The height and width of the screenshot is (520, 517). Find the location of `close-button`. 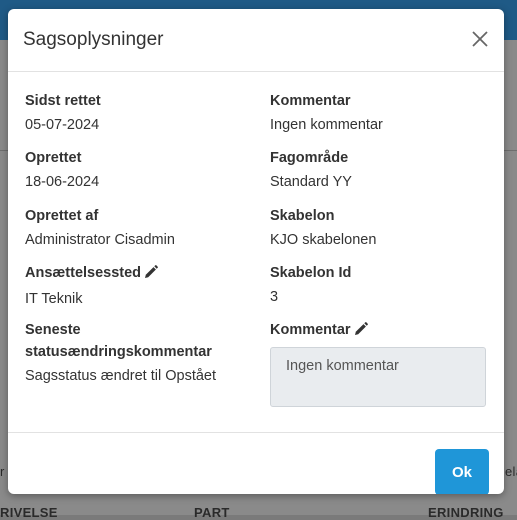

close-button is located at coordinates (480, 39).